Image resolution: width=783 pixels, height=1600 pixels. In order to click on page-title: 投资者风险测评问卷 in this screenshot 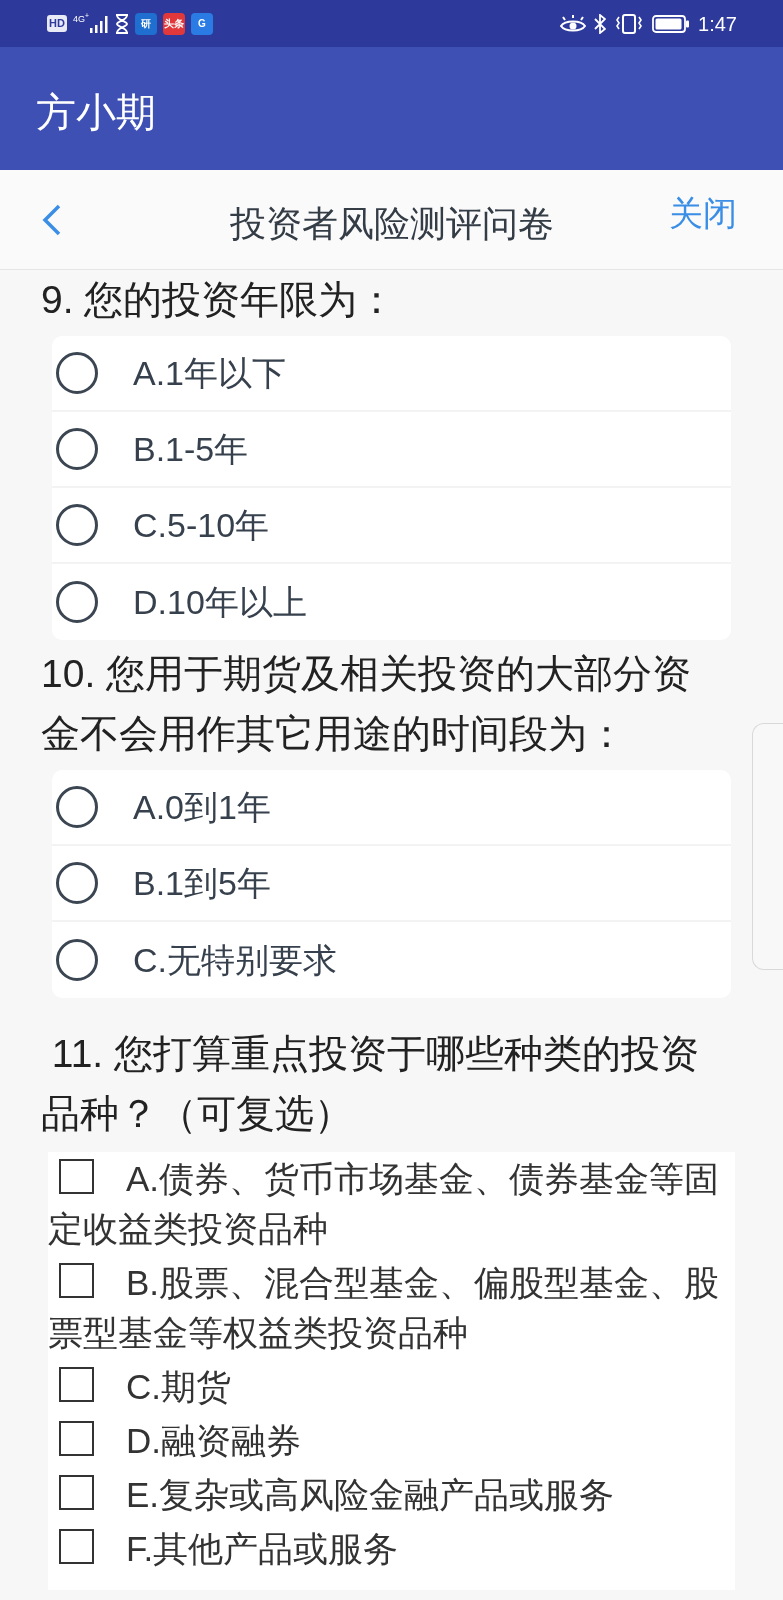, I will do `click(391, 221)`.